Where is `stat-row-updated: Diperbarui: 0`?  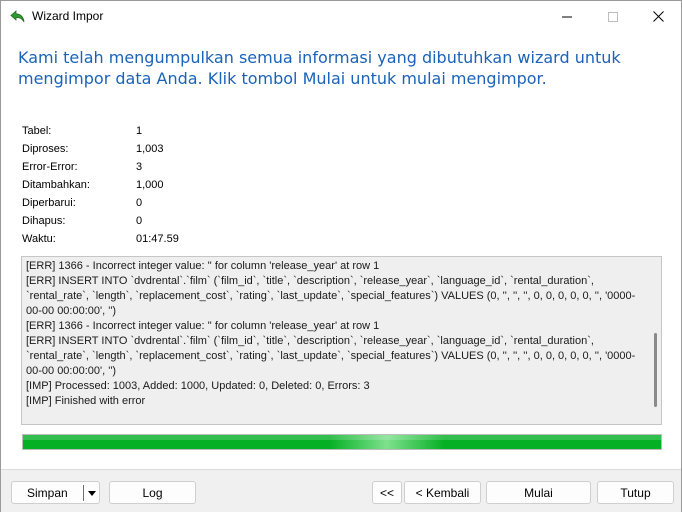
stat-row-updated: Diperbarui: 0 is located at coordinates (132, 205).